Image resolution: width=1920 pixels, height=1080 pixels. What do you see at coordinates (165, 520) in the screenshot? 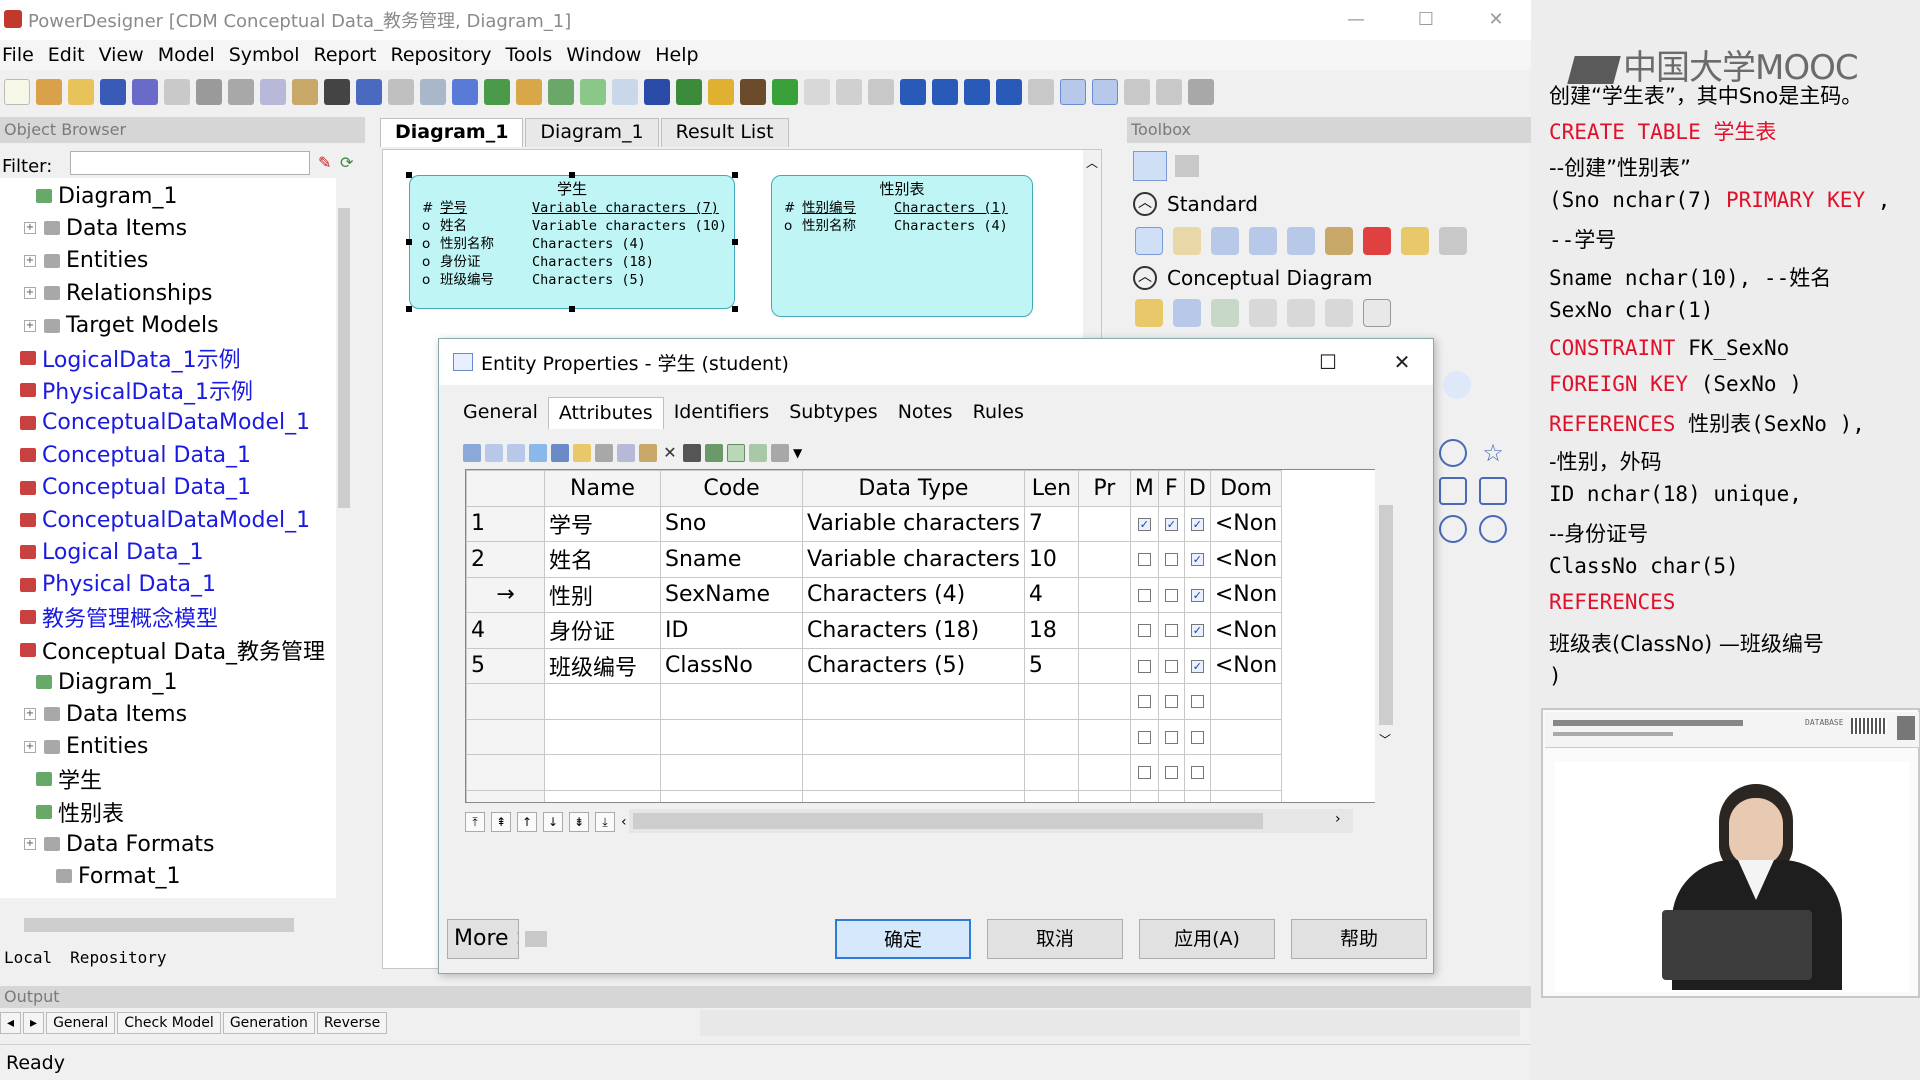
I see `tree-item: +ConceptualDataModel_1` at bounding box center [165, 520].